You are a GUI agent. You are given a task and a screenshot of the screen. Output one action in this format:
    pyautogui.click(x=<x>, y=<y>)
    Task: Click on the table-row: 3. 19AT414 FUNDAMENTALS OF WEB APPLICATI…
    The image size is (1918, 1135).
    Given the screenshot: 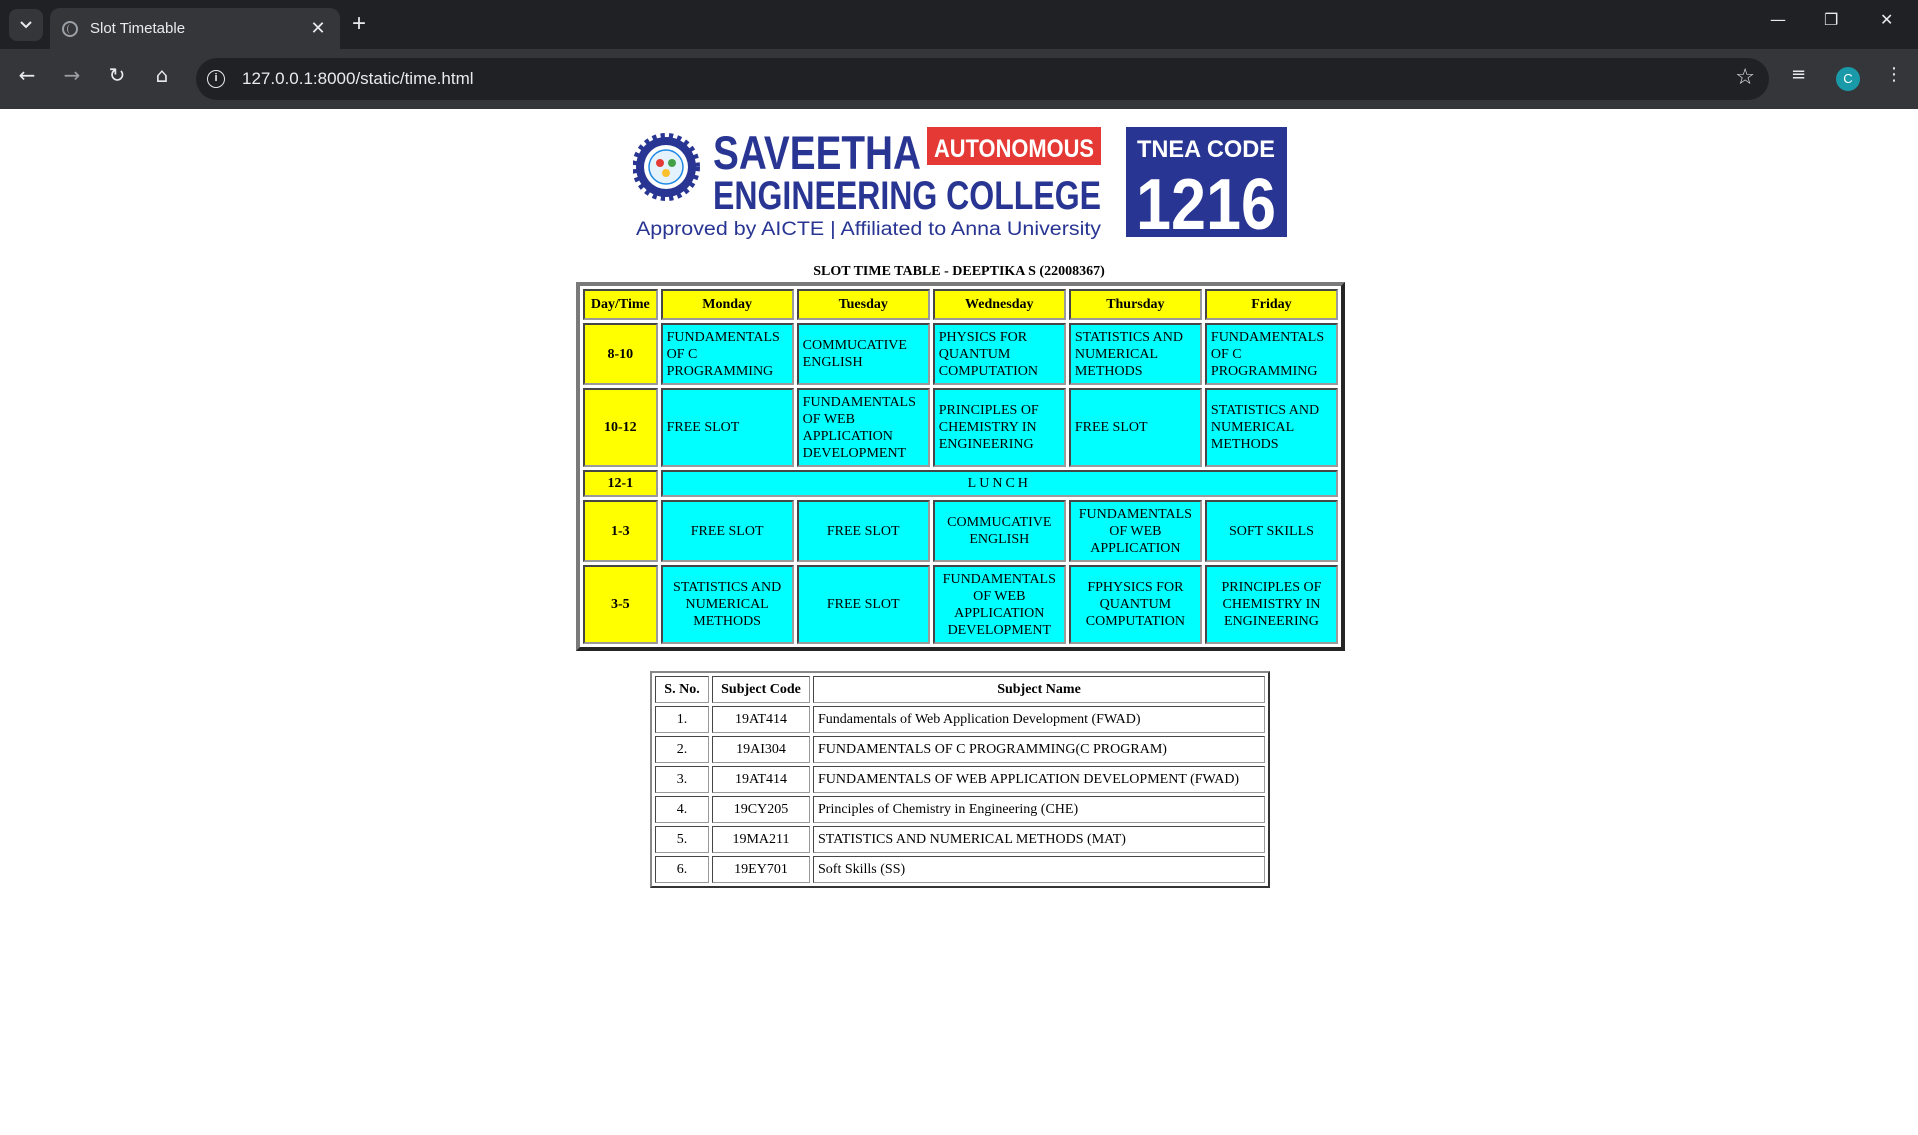 What is the action you would take?
    pyautogui.click(x=960, y=779)
    